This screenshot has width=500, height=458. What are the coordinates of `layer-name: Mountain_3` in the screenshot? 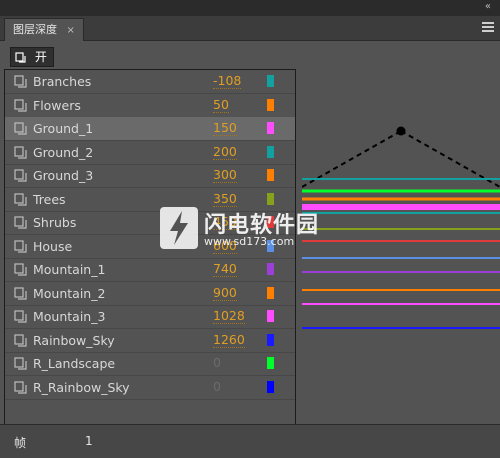 It's located at (69, 316).